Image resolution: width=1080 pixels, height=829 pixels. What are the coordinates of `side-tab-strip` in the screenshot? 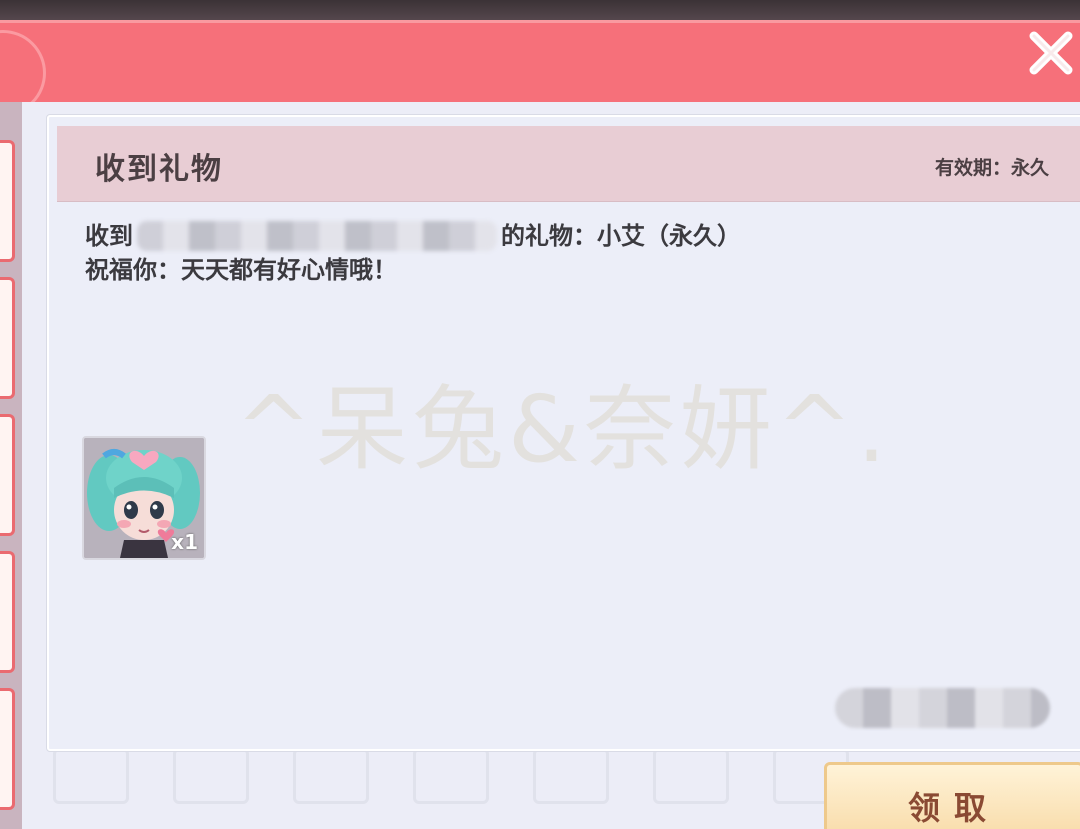 It's located at (11, 465).